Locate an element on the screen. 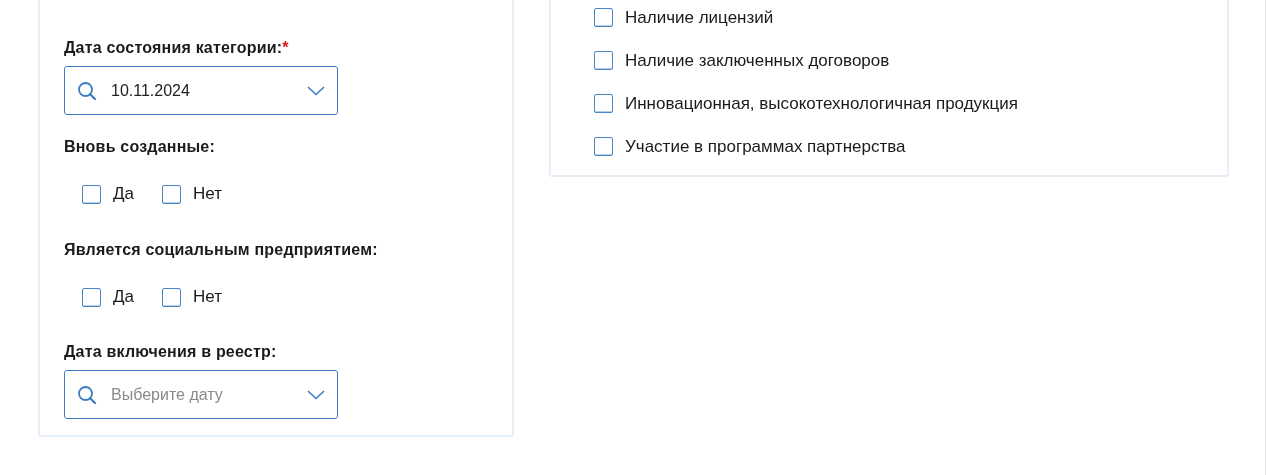  date-picker: Выберите дату is located at coordinates (201, 394).